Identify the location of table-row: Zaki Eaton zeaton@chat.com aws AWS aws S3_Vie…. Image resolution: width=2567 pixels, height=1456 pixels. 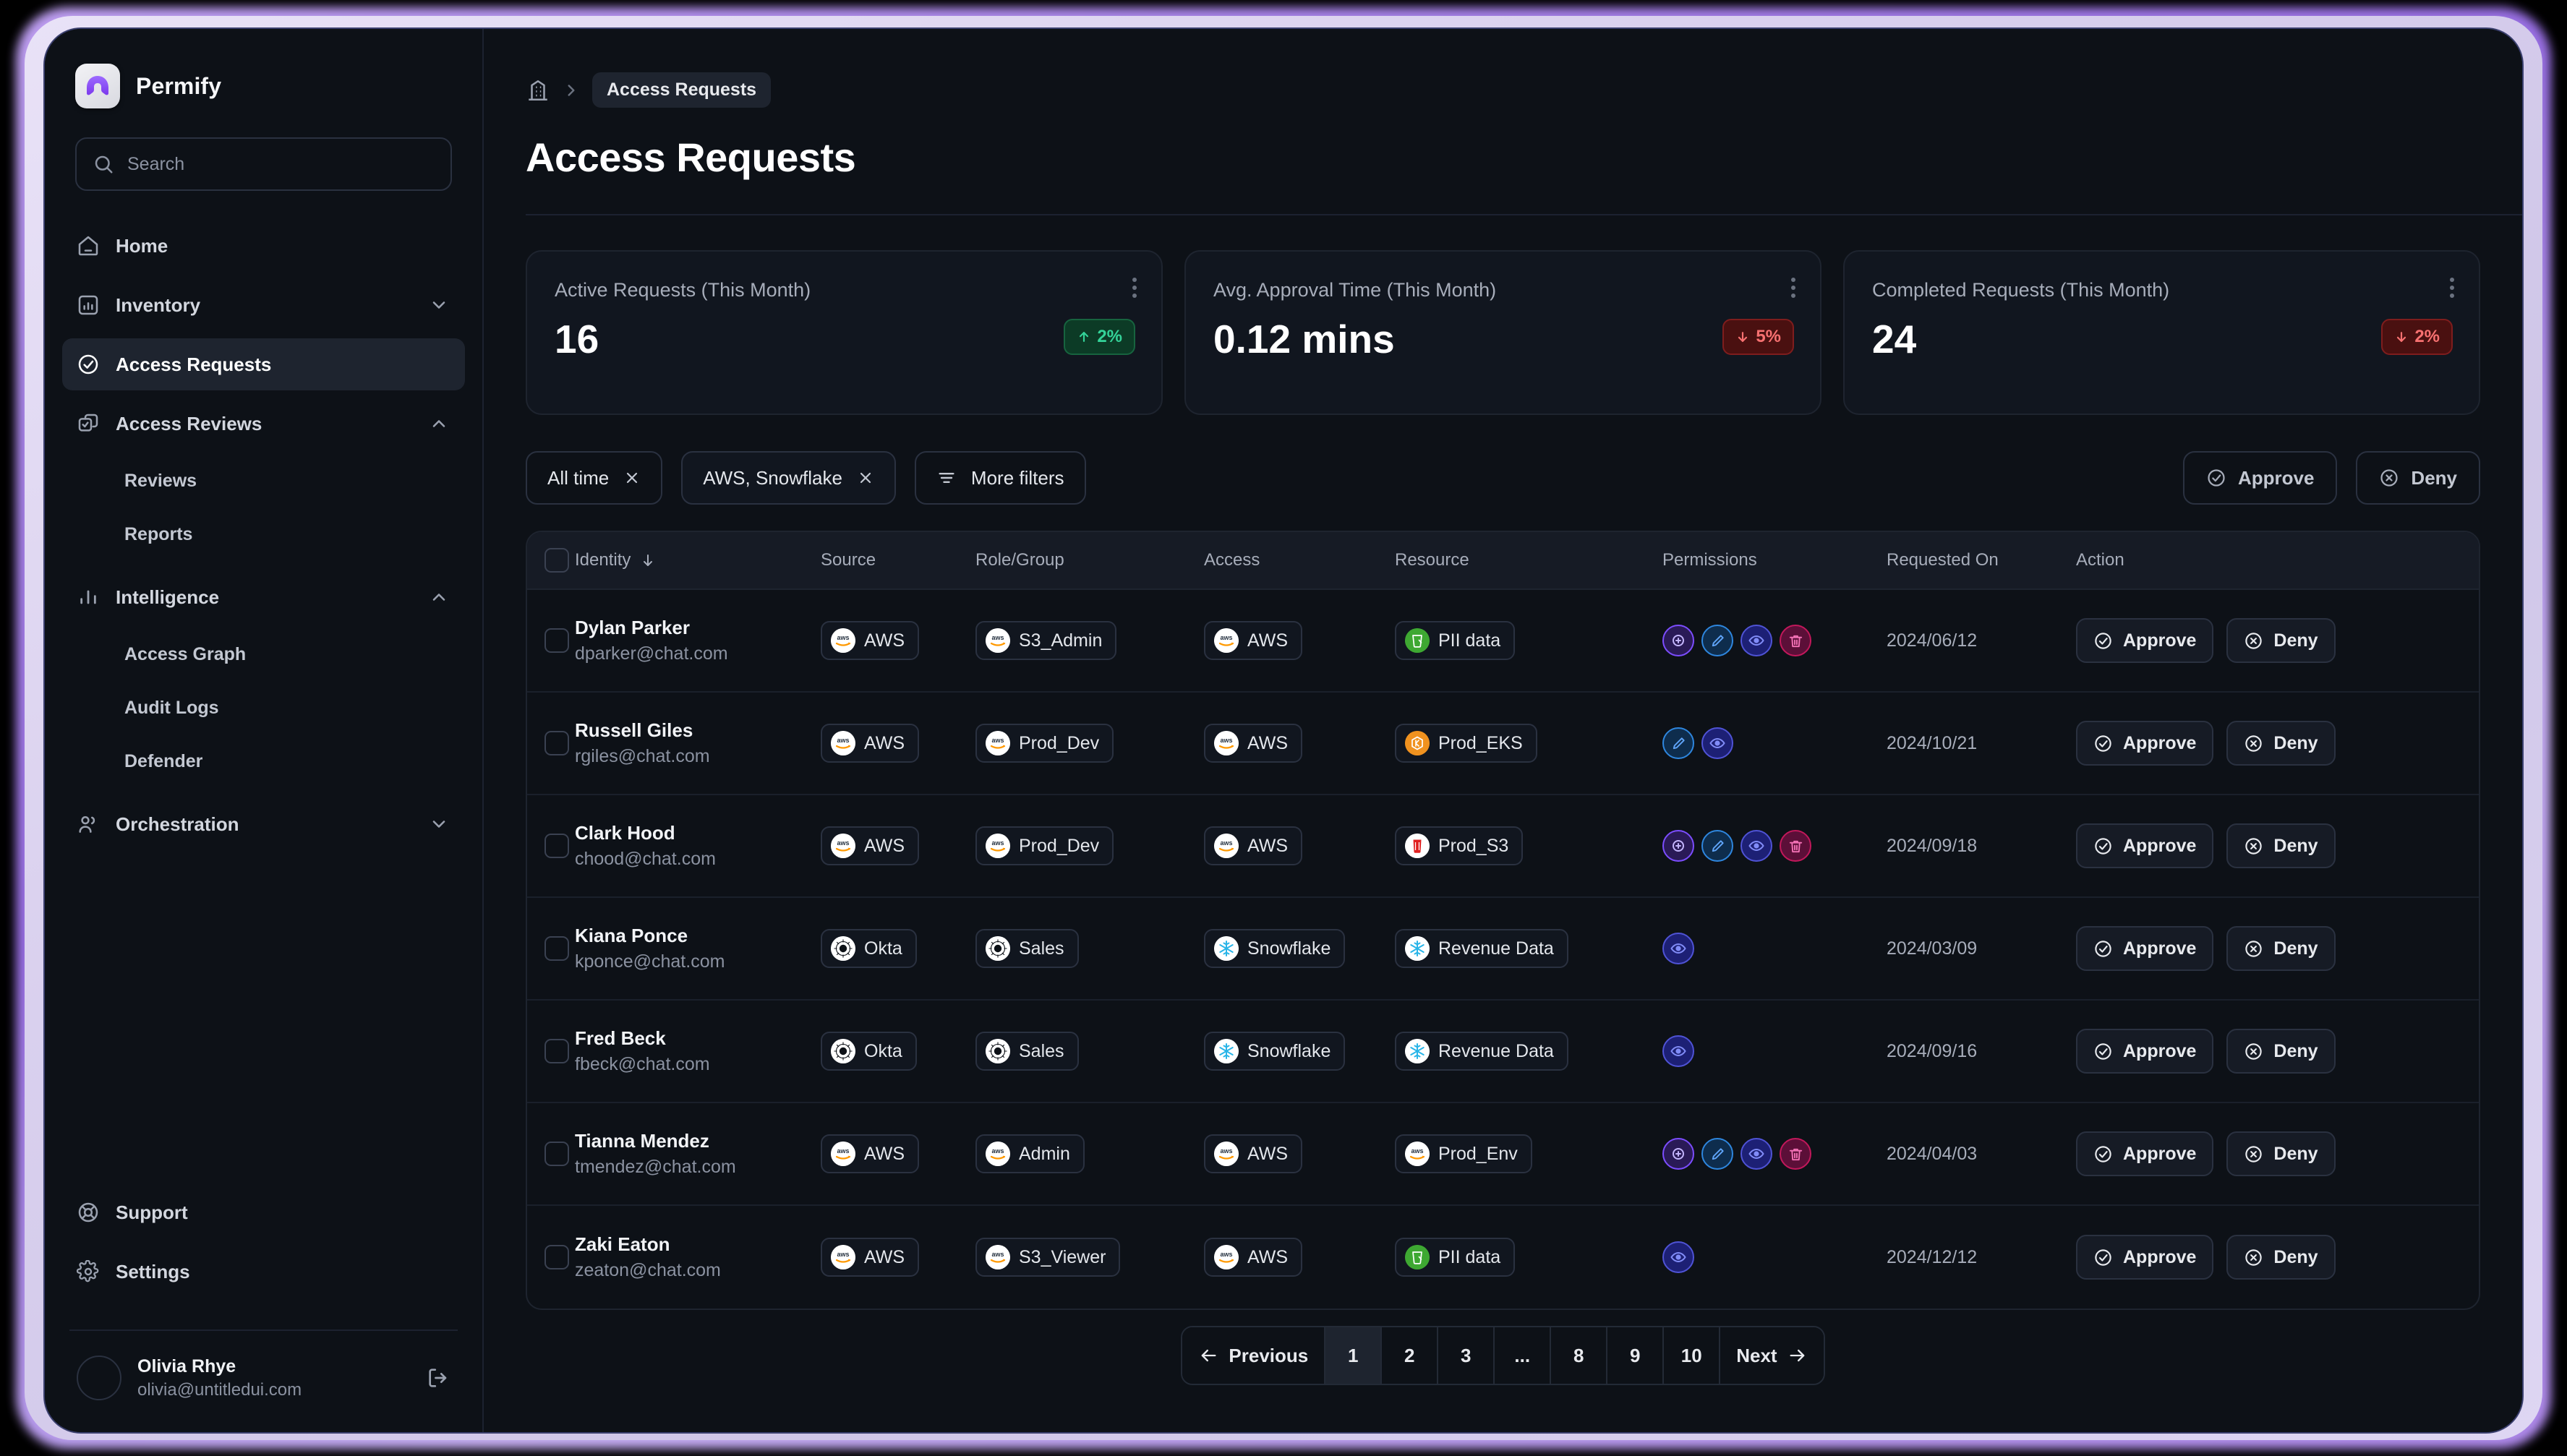
(1503, 1257).